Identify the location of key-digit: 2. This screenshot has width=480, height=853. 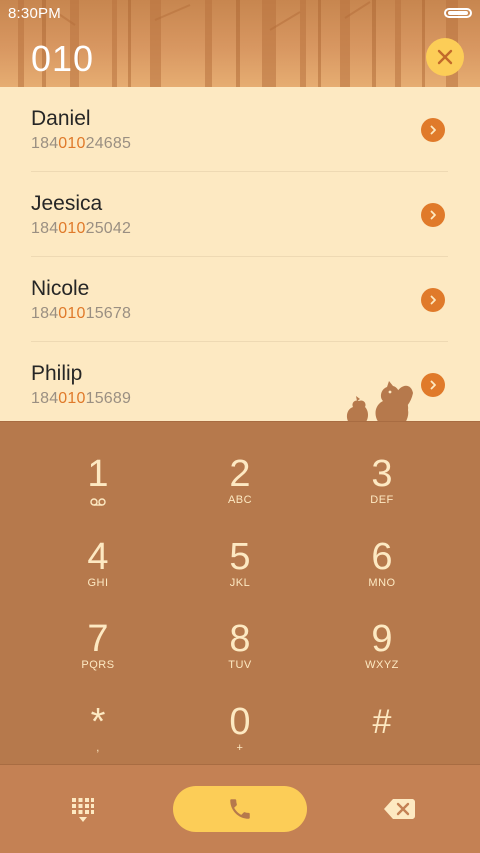
(240, 474).